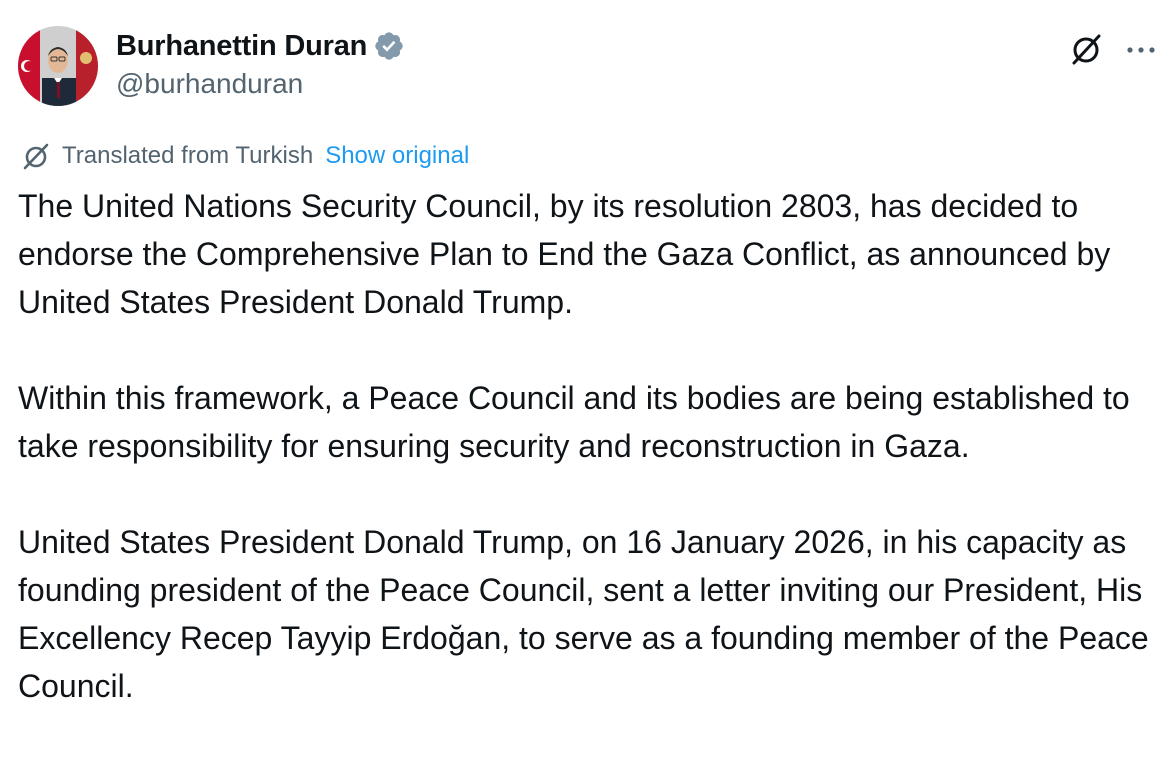 Image resolution: width=1176 pixels, height=782 pixels. Describe the element at coordinates (188, 155) in the screenshot. I see `translated-from-label: Translated from Turkish` at that location.